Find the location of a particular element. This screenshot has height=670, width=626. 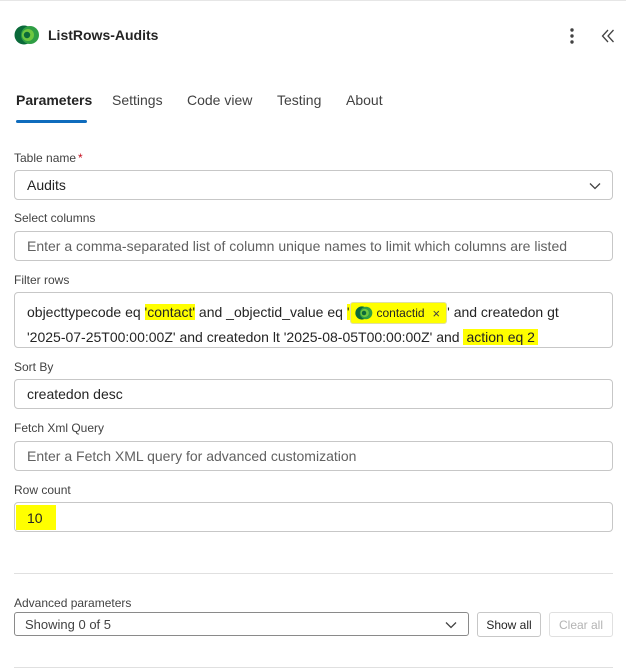

filter-text: objecttypecode eq is located at coordinates (86, 312).